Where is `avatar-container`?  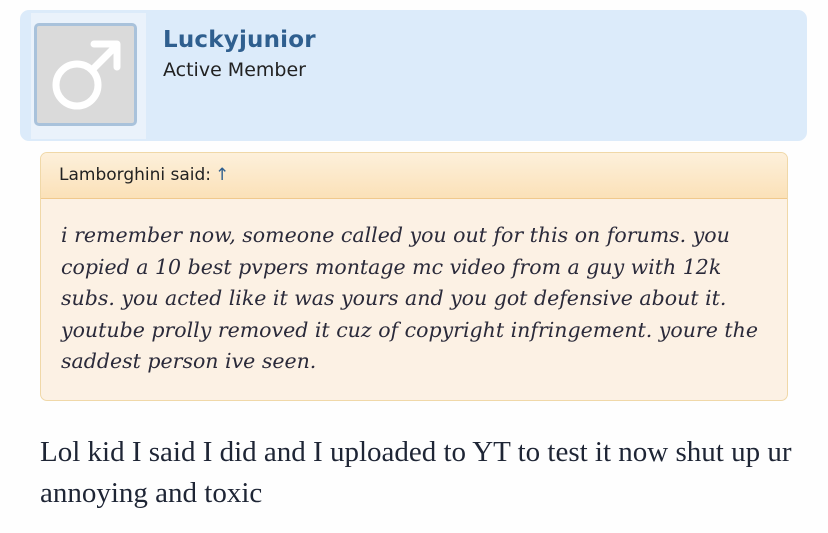
avatar-container is located at coordinates (88, 76).